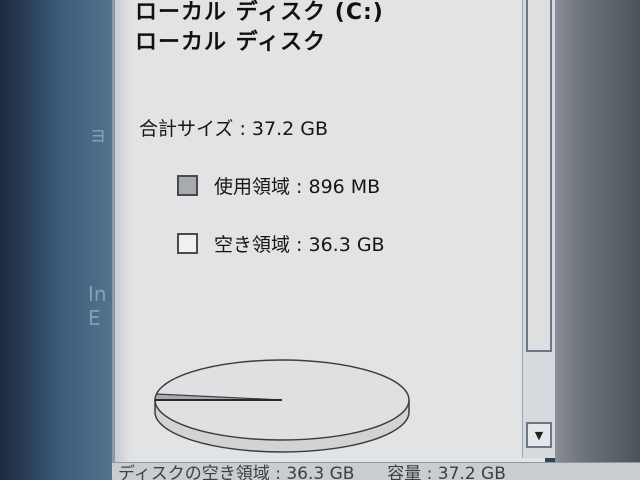  What do you see at coordinates (236, 472) in the screenshot?
I see `status-free-space: ディスクの空き領域 : 36.3 GB` at bounding box center [236, 472].